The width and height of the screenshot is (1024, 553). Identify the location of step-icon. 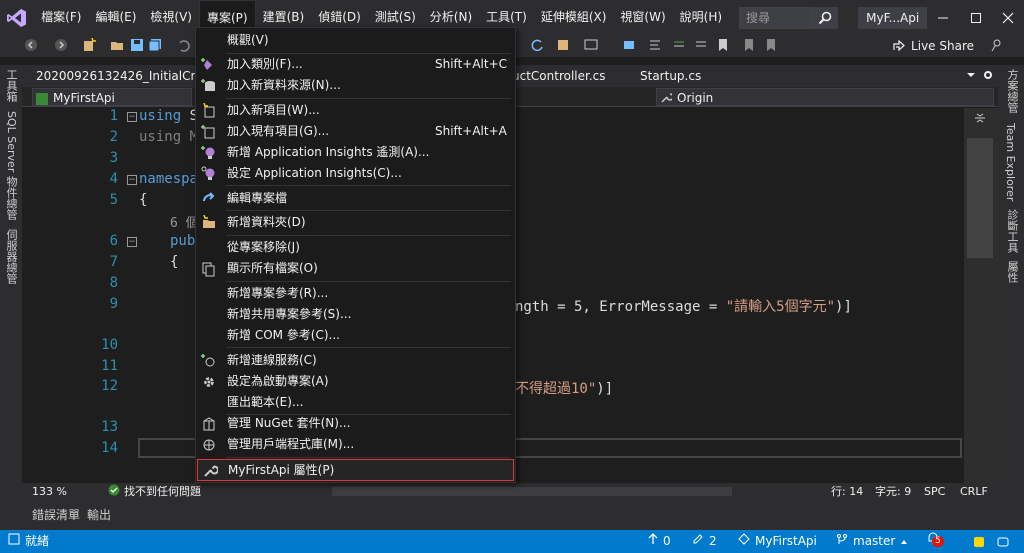
(629, 45).